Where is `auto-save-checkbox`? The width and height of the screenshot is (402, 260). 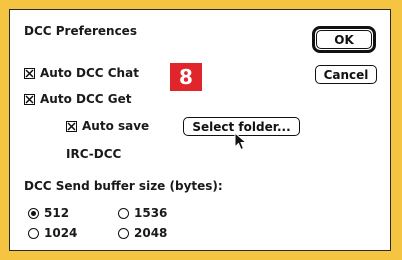
auto-save-checkbox is located at coordinates (71, 126).